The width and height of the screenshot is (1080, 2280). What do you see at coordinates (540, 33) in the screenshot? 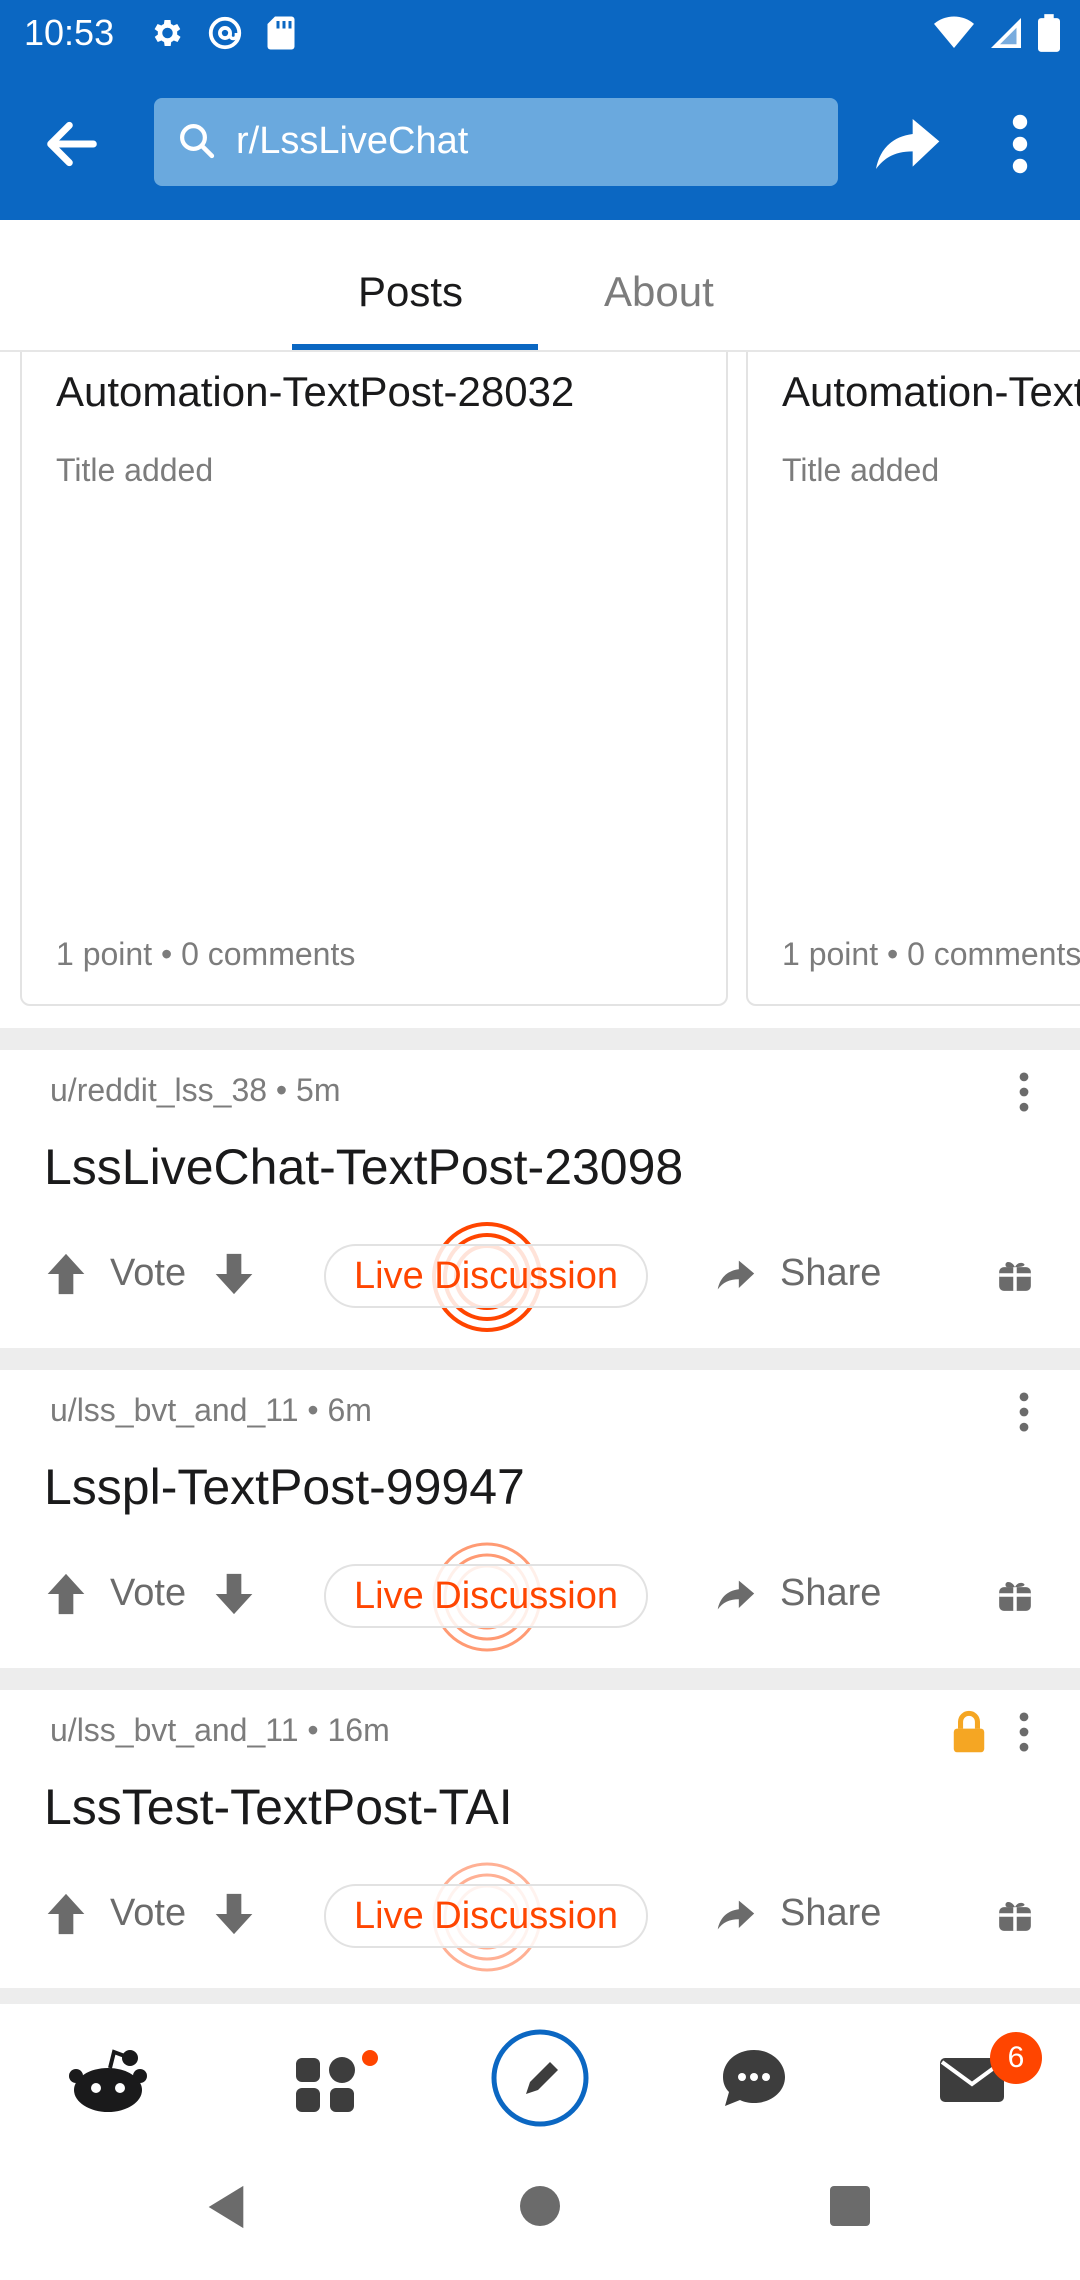
I see `status-bar: 10:53` at bounding box center [540, 33].